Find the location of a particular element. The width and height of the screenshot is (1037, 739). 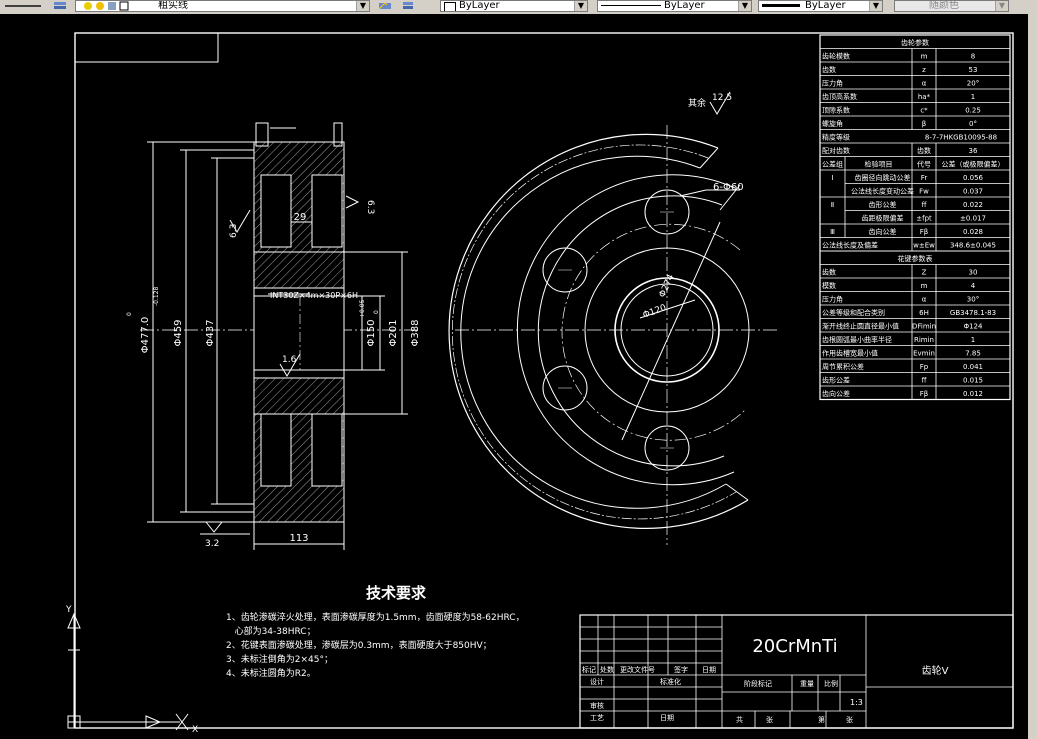

check-row-group: Ⅰ is located at coordinates (832, 178).